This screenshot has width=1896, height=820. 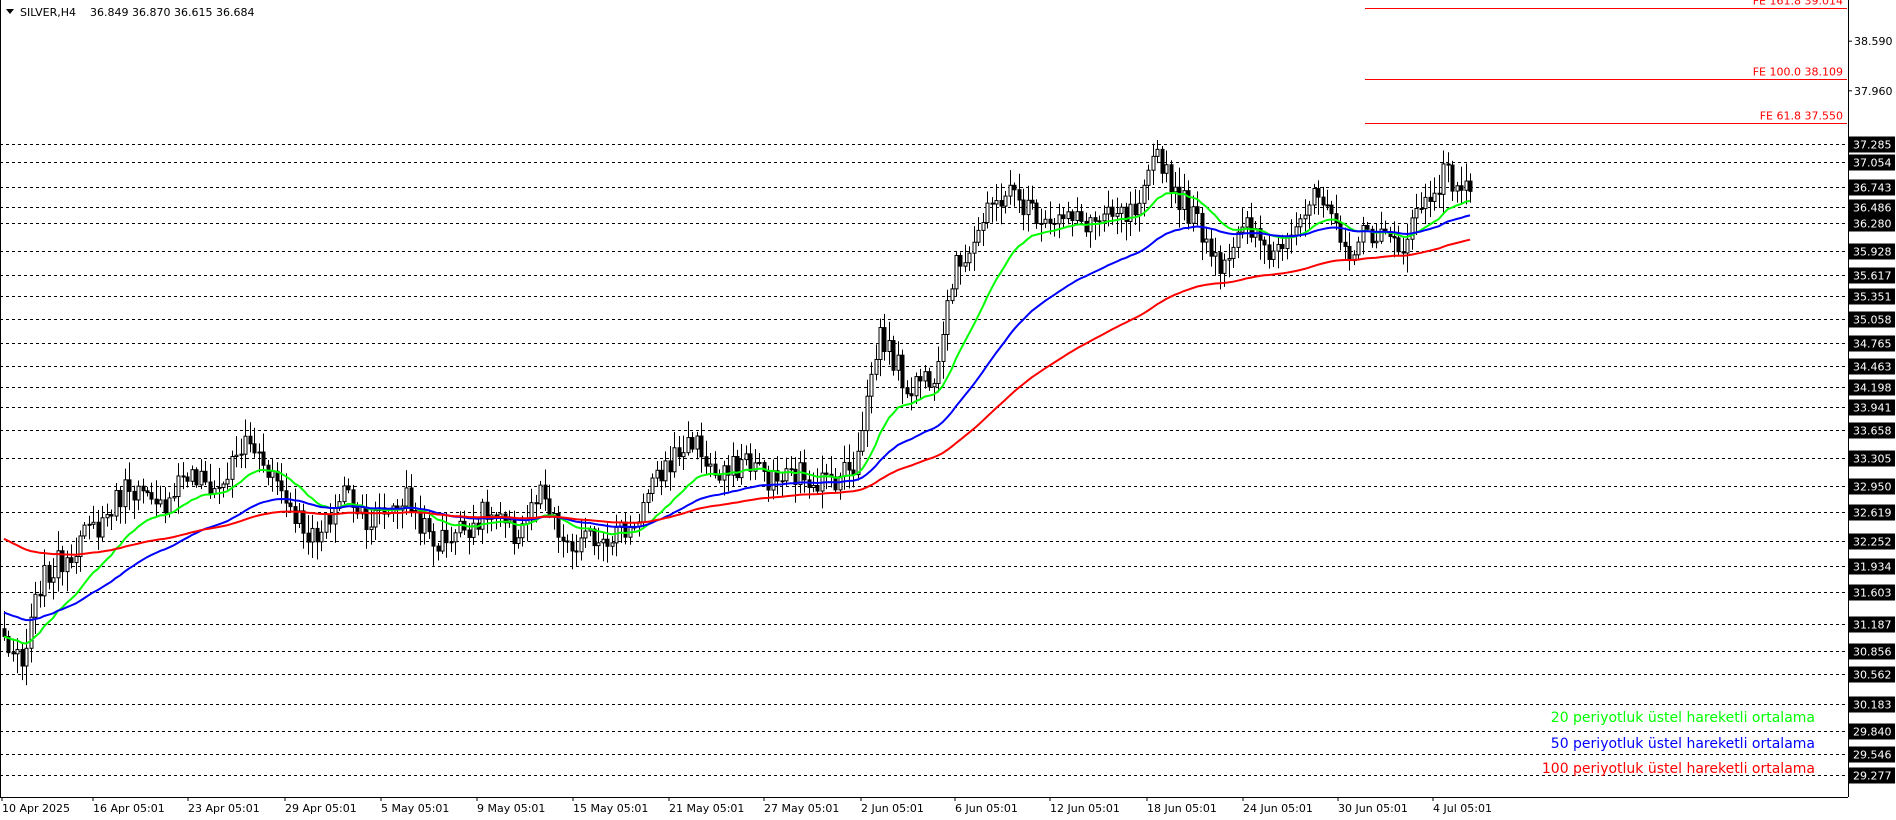 What do you see at coordinates (172, 12) in the screenshot?
I see `ohlc-values: 36.849 36.870 36.615 36.684` at bounding box center [172, 12].